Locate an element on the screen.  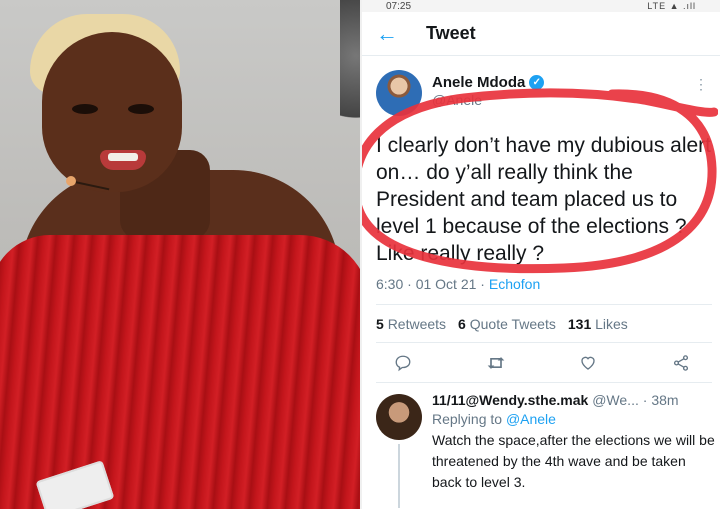
author-handle: @Anele is located at coordinates (488, 100).